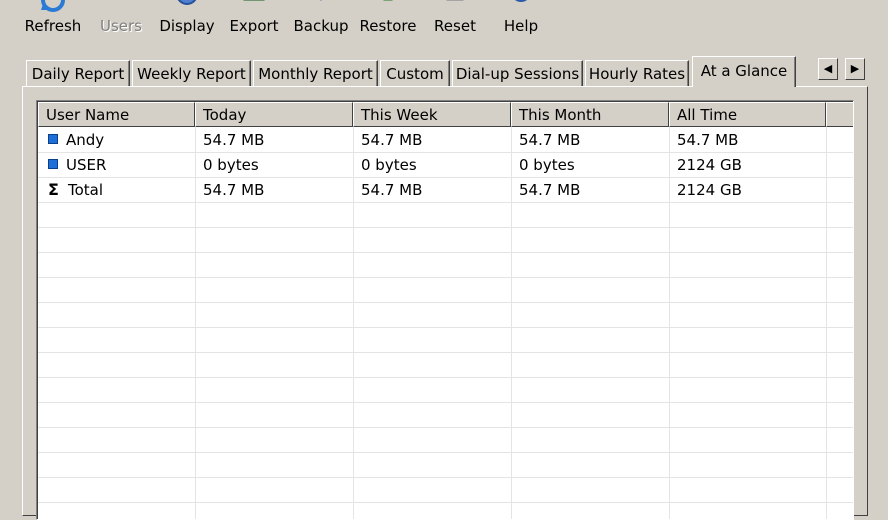 Image resolution: width=888 pixels, height=520 pixels. I want to click on help-label: Help, so click(521, 26).